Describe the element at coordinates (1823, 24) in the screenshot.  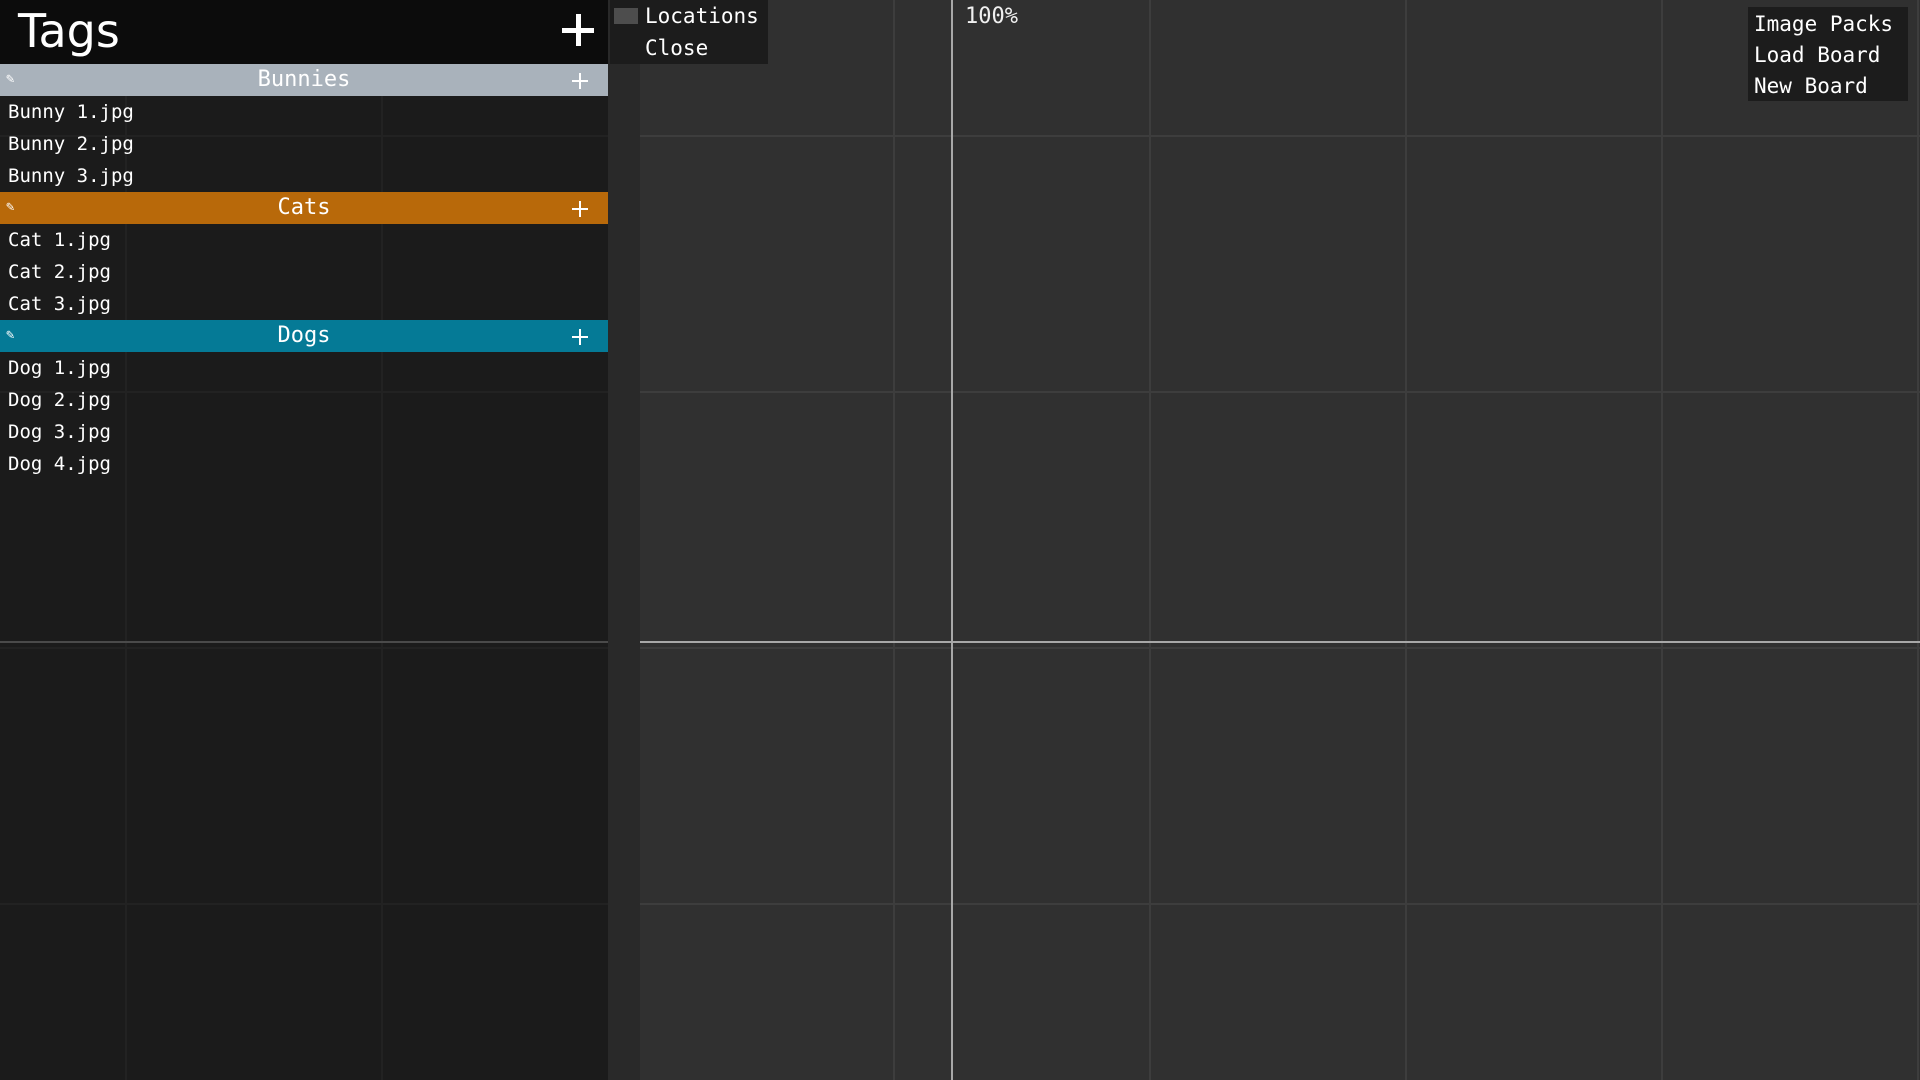
I see `image-packs-menu-item: Image Packs` at that location.